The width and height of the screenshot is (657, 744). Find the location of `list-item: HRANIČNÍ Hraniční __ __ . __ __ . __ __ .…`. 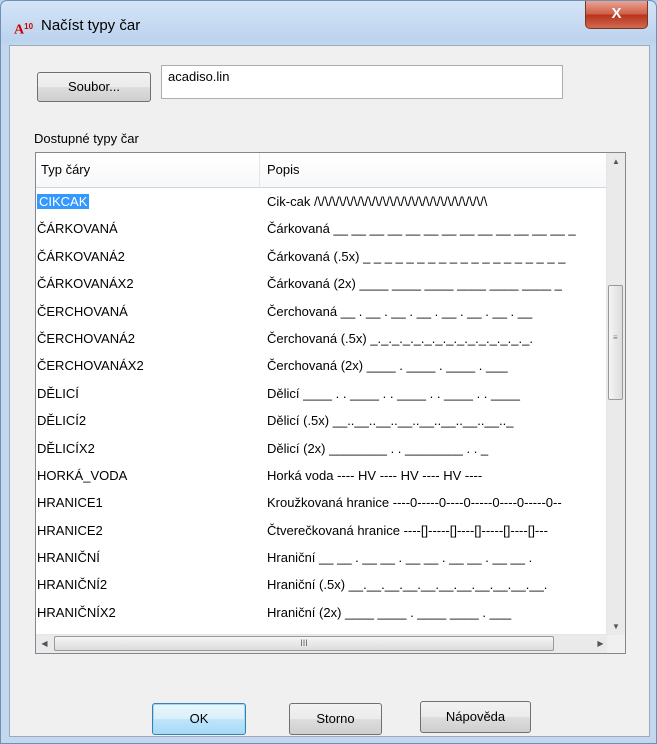

list-item: HRANIČNÍ Hraniční __ __ . __ __ . __ __ .… is located at coordinates (322, 557).